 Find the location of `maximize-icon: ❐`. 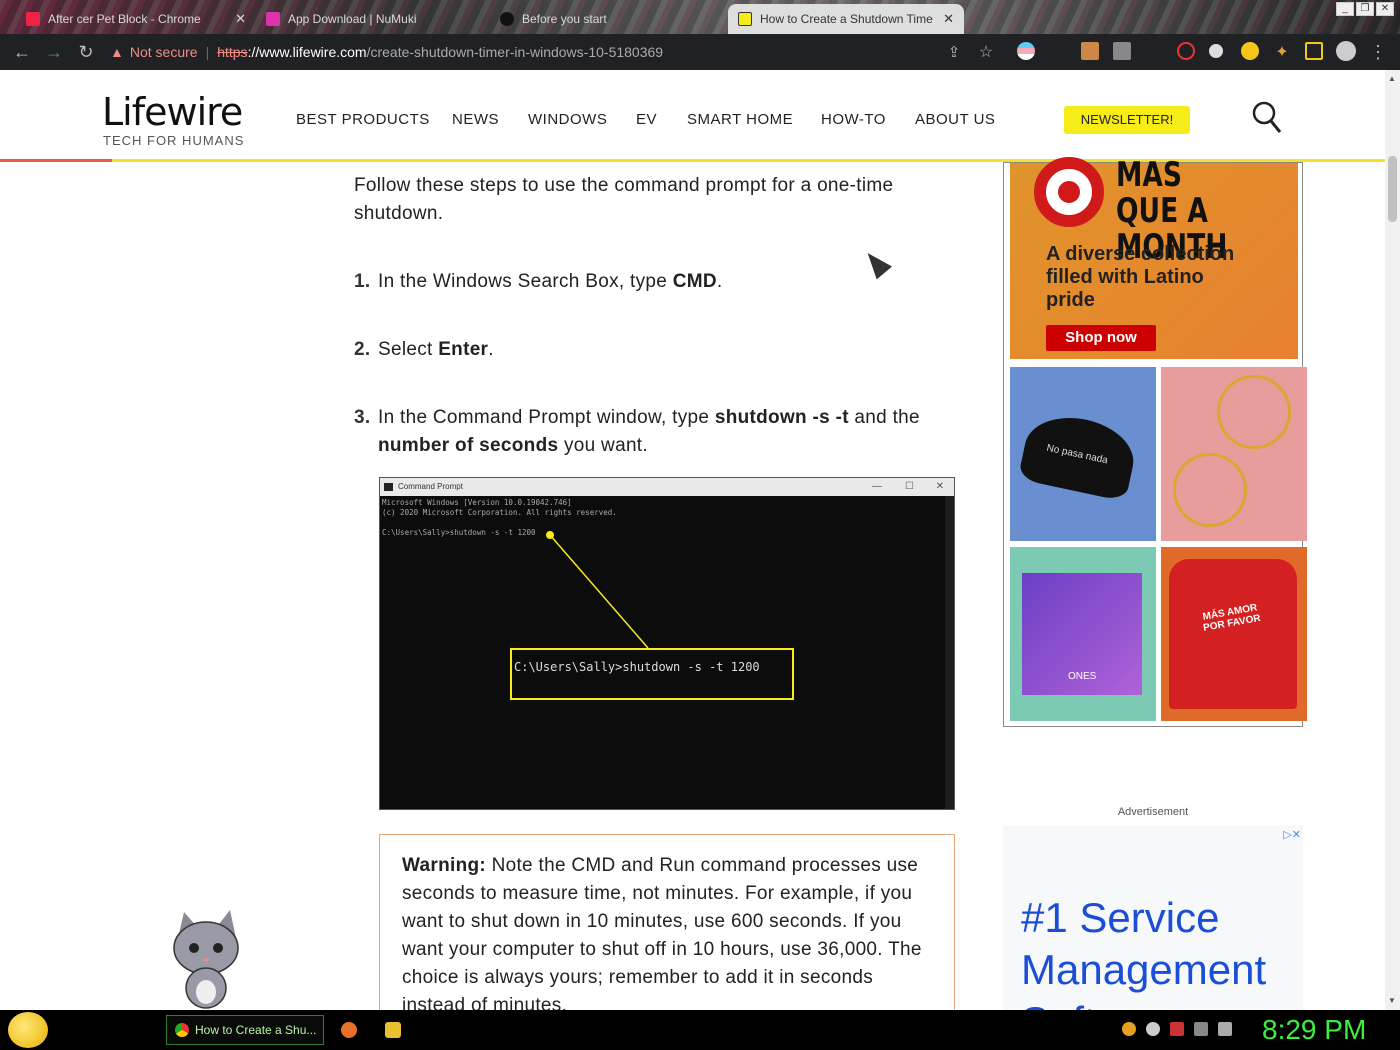

maximize-icon: ❐ is located at coordinates (1365, 9).